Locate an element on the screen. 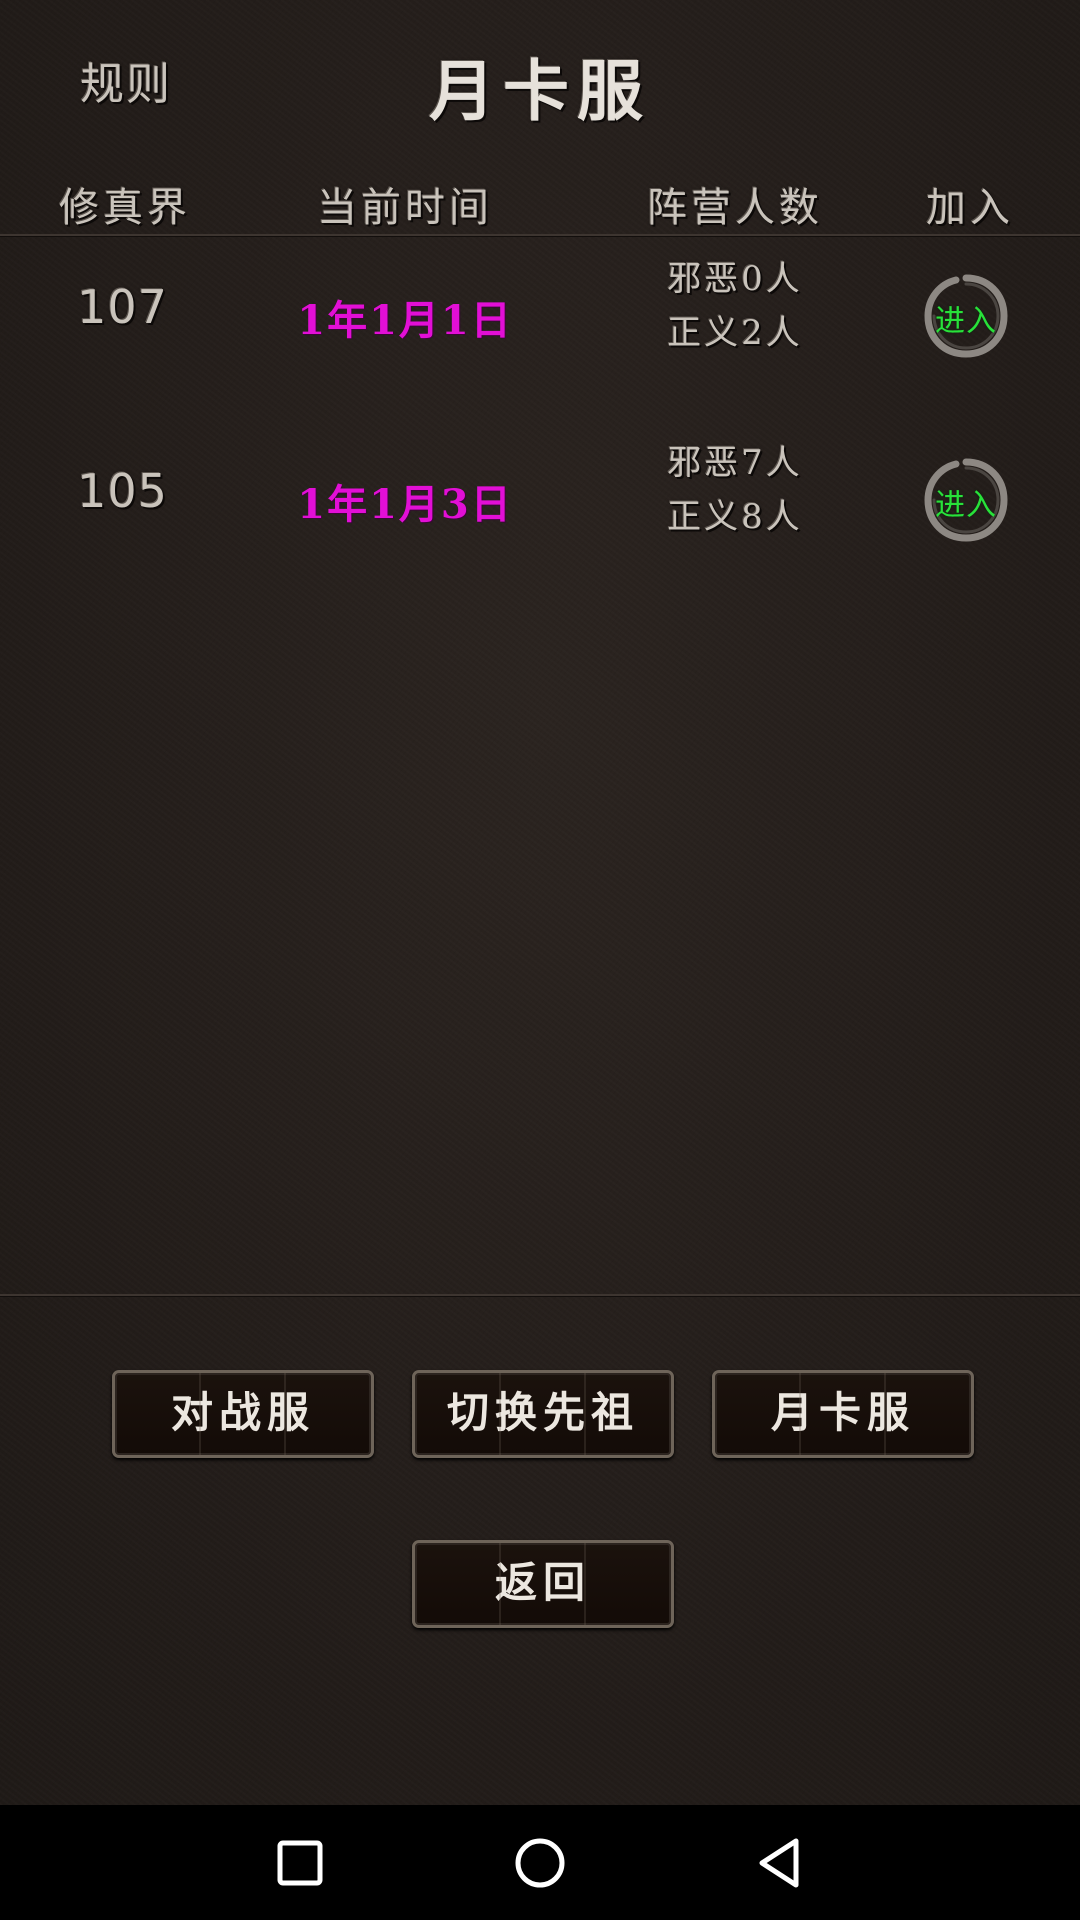  back-icon is located at coordinates (780, 1863).